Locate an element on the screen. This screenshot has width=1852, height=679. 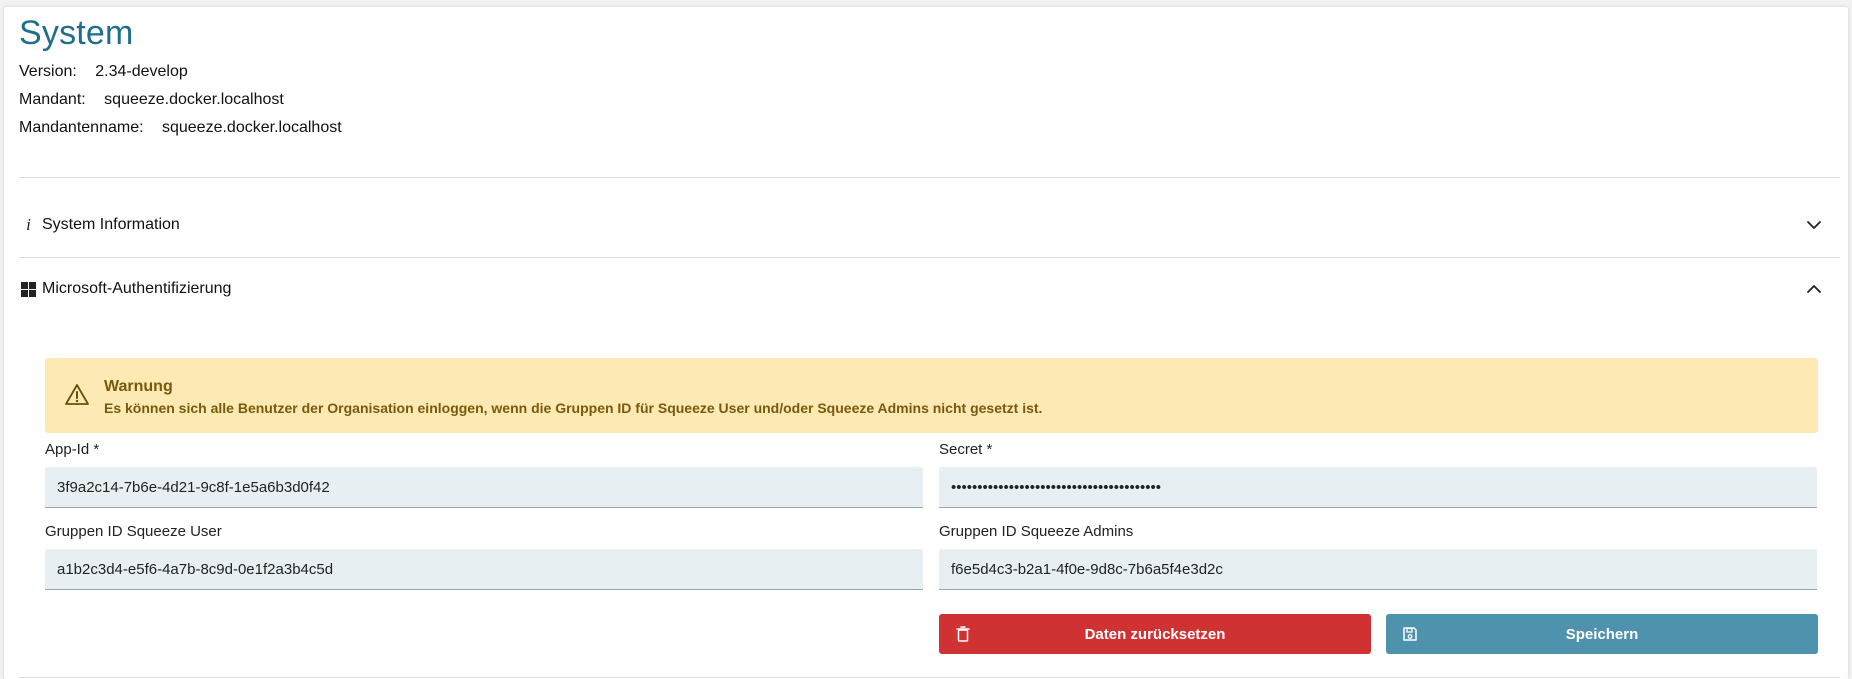
version-row: Version: 2.34-develop is located at coordinates (103, 72).